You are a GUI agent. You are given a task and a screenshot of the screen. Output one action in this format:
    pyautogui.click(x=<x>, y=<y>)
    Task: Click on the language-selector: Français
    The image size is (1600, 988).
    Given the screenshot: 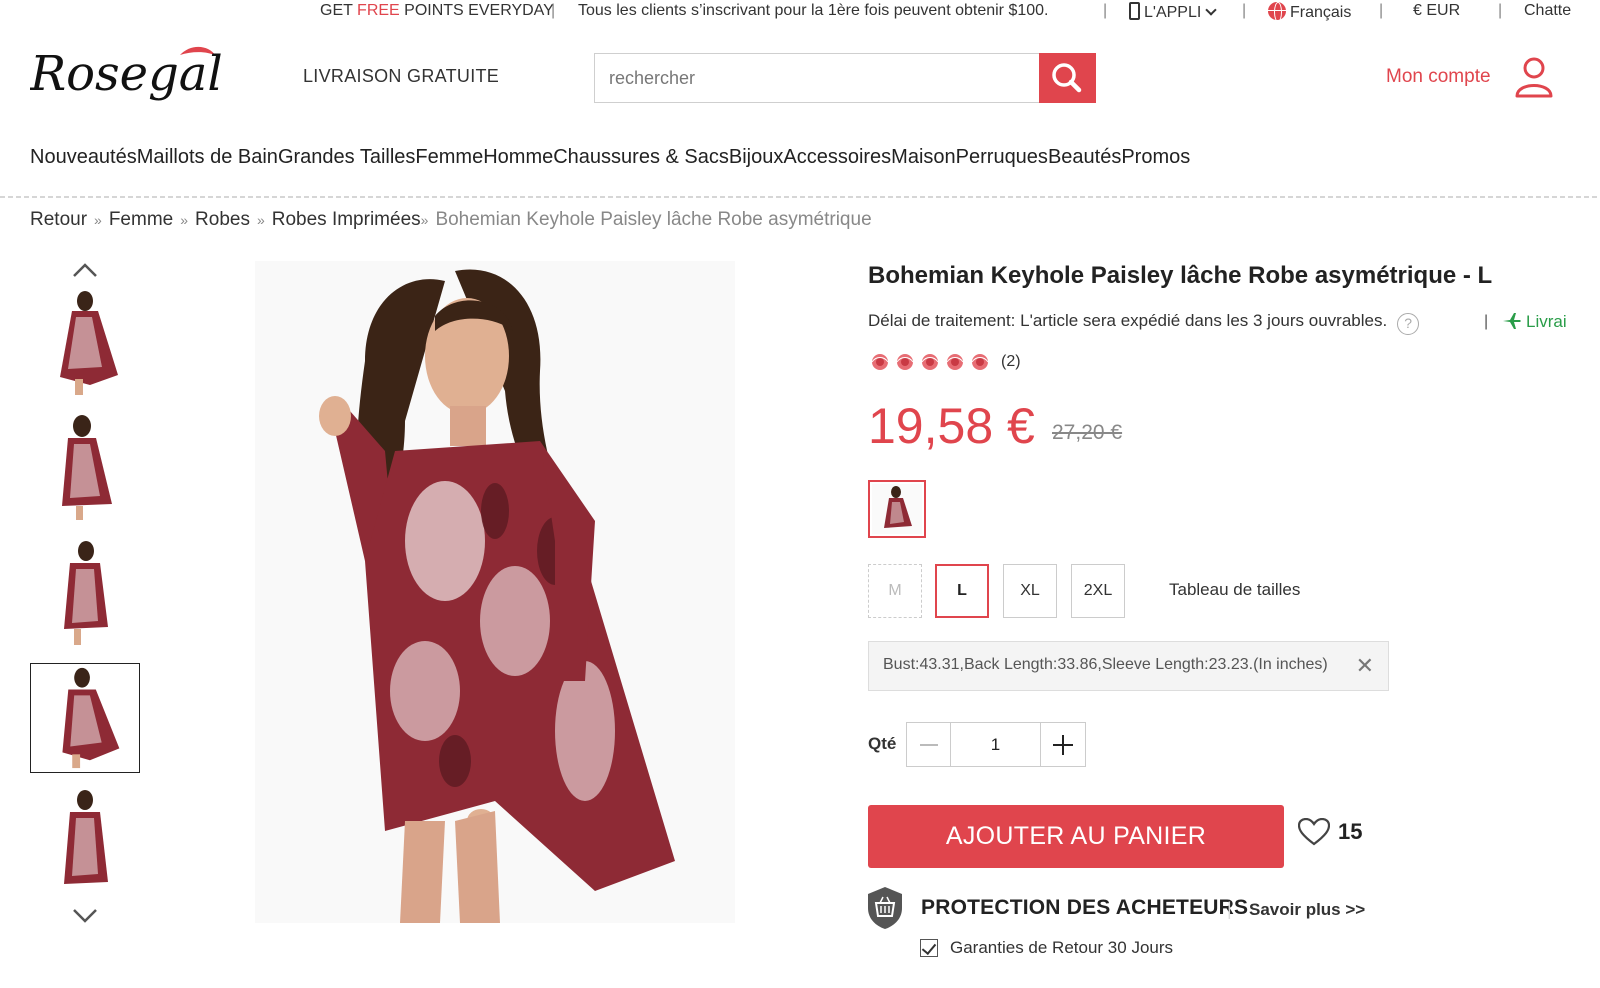 What is the action you would take?
    pyautogui.click(x=1309, y=12)
    